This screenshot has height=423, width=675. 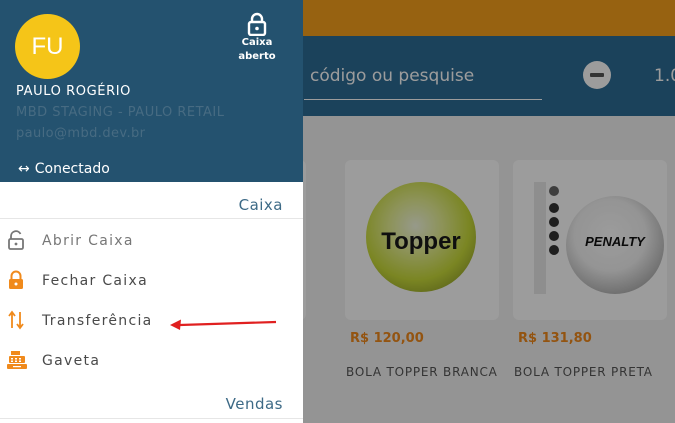 I want to click on user-email: paulo@mbd.dev.br, so click(x=81, y=133).